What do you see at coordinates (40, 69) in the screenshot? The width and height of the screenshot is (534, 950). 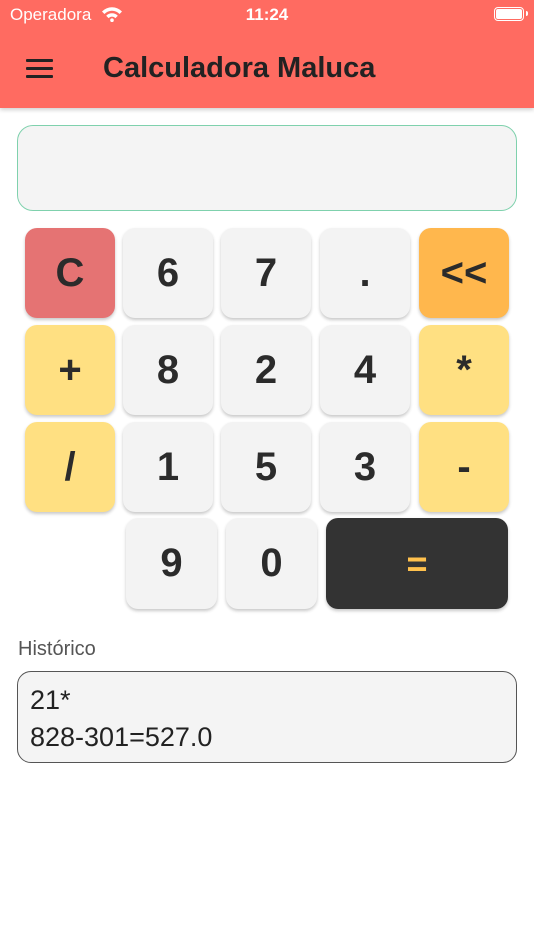 I see `menu-icon` at bounding box center [40, 69].